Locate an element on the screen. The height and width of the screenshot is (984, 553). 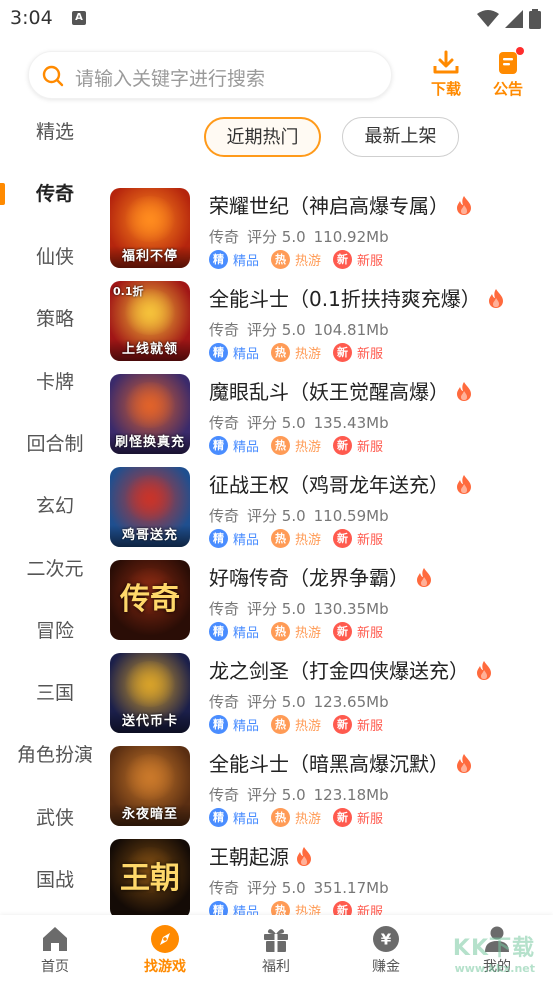
game-cover-image: 传奇 is located at coordinates (150, 600).